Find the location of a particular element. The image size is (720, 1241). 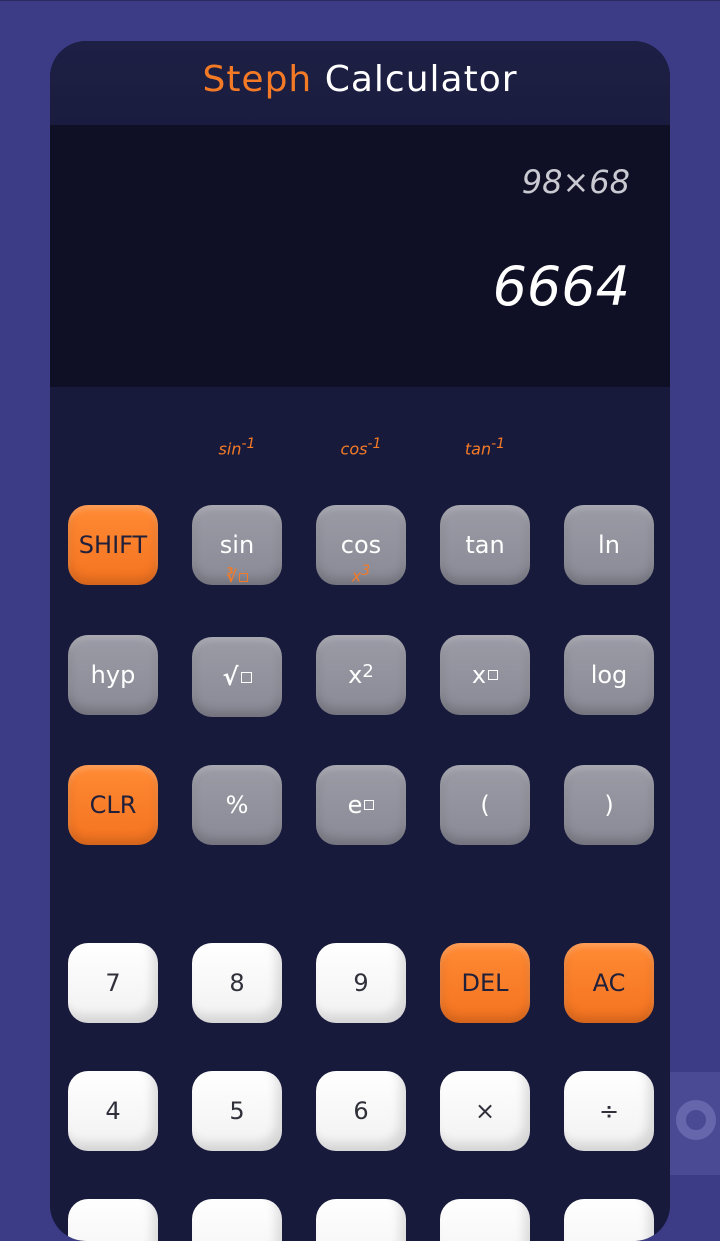

right-paren-button: ) is located at coordinates (609, 805).